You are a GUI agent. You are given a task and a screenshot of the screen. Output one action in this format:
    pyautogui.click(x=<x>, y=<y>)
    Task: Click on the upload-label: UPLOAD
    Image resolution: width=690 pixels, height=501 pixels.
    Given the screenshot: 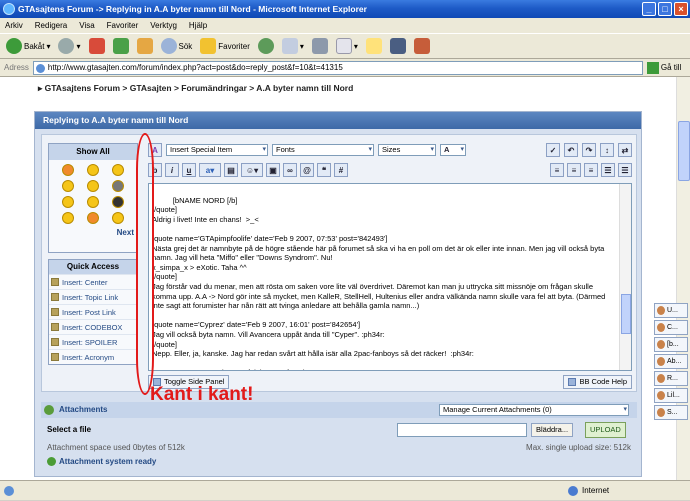 What is the action you would take?
    pyautogui.click(x=605, y=429)
    